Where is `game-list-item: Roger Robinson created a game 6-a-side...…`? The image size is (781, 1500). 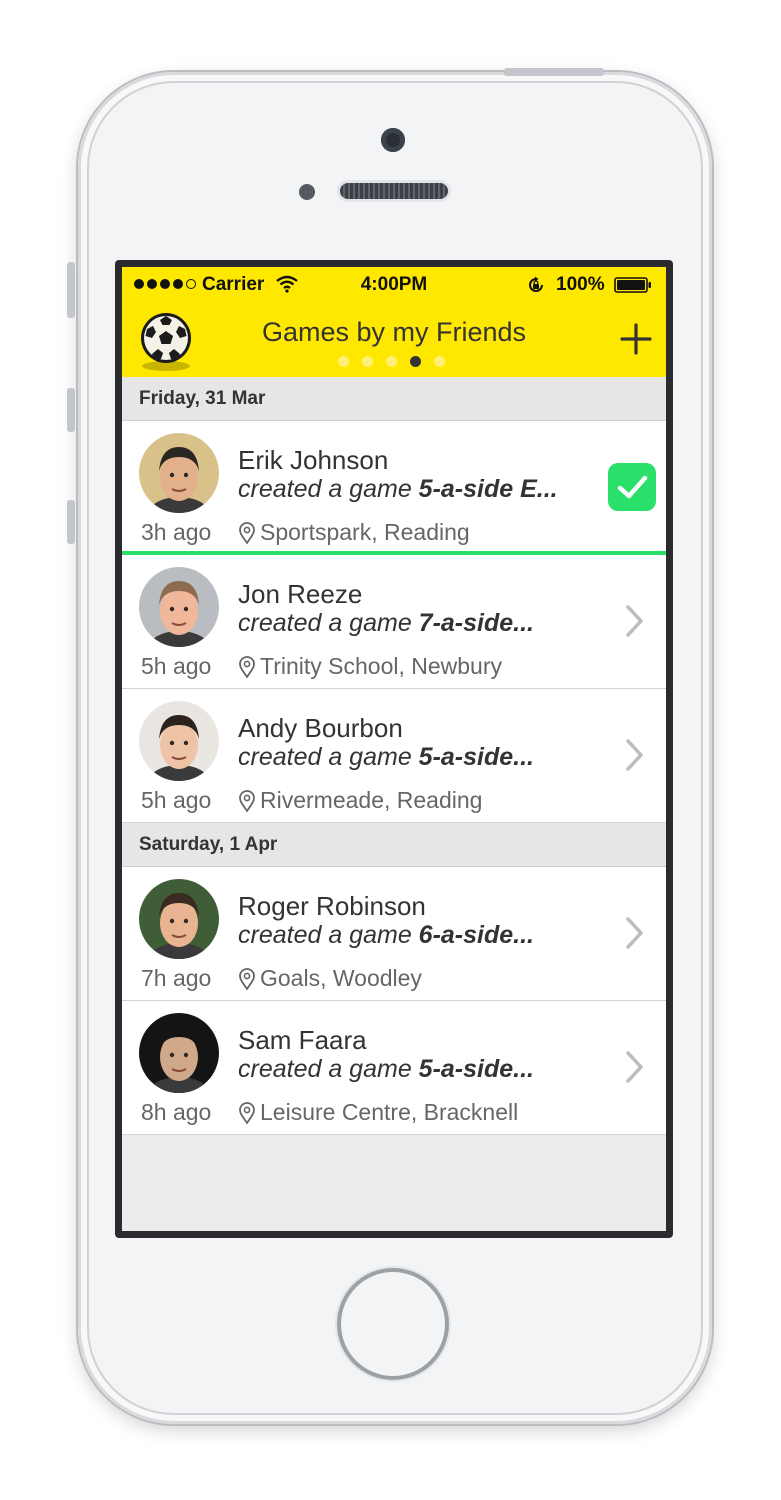 game-list-item: Roger Robinson created a game 6-a-side...… is located at coordinates (394, 934).